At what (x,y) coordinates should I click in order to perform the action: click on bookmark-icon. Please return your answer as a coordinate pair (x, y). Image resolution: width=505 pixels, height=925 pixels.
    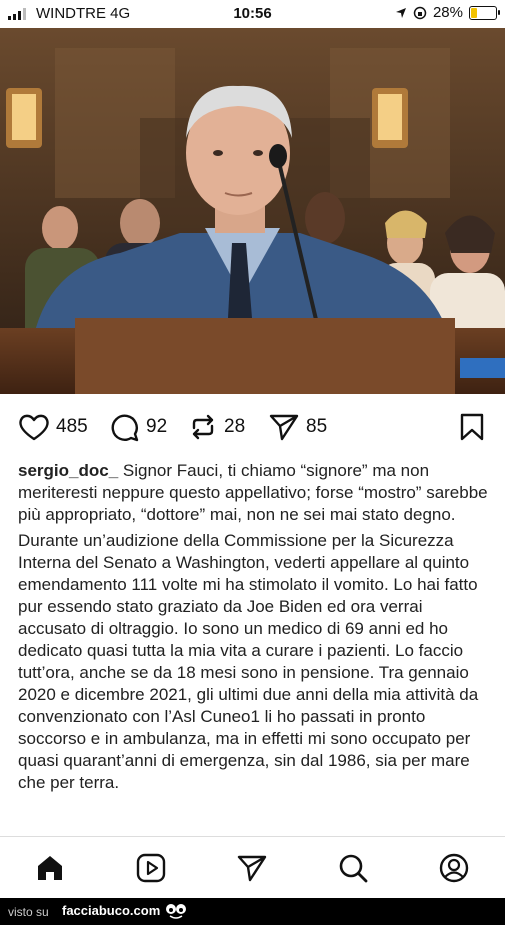
    Looking at the image, I should click on (472, 427).